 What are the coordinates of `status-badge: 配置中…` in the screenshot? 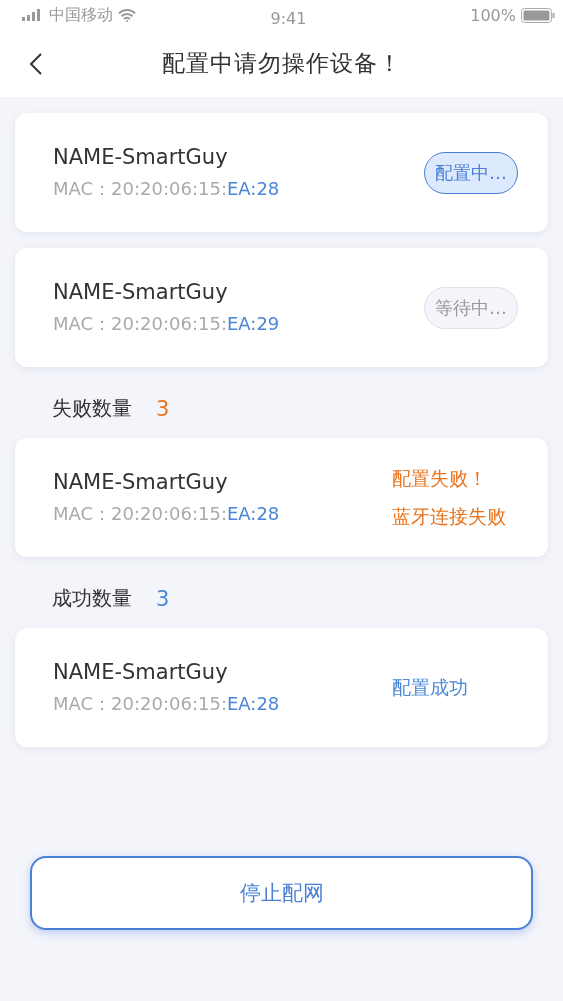 It's located at (471, 172).